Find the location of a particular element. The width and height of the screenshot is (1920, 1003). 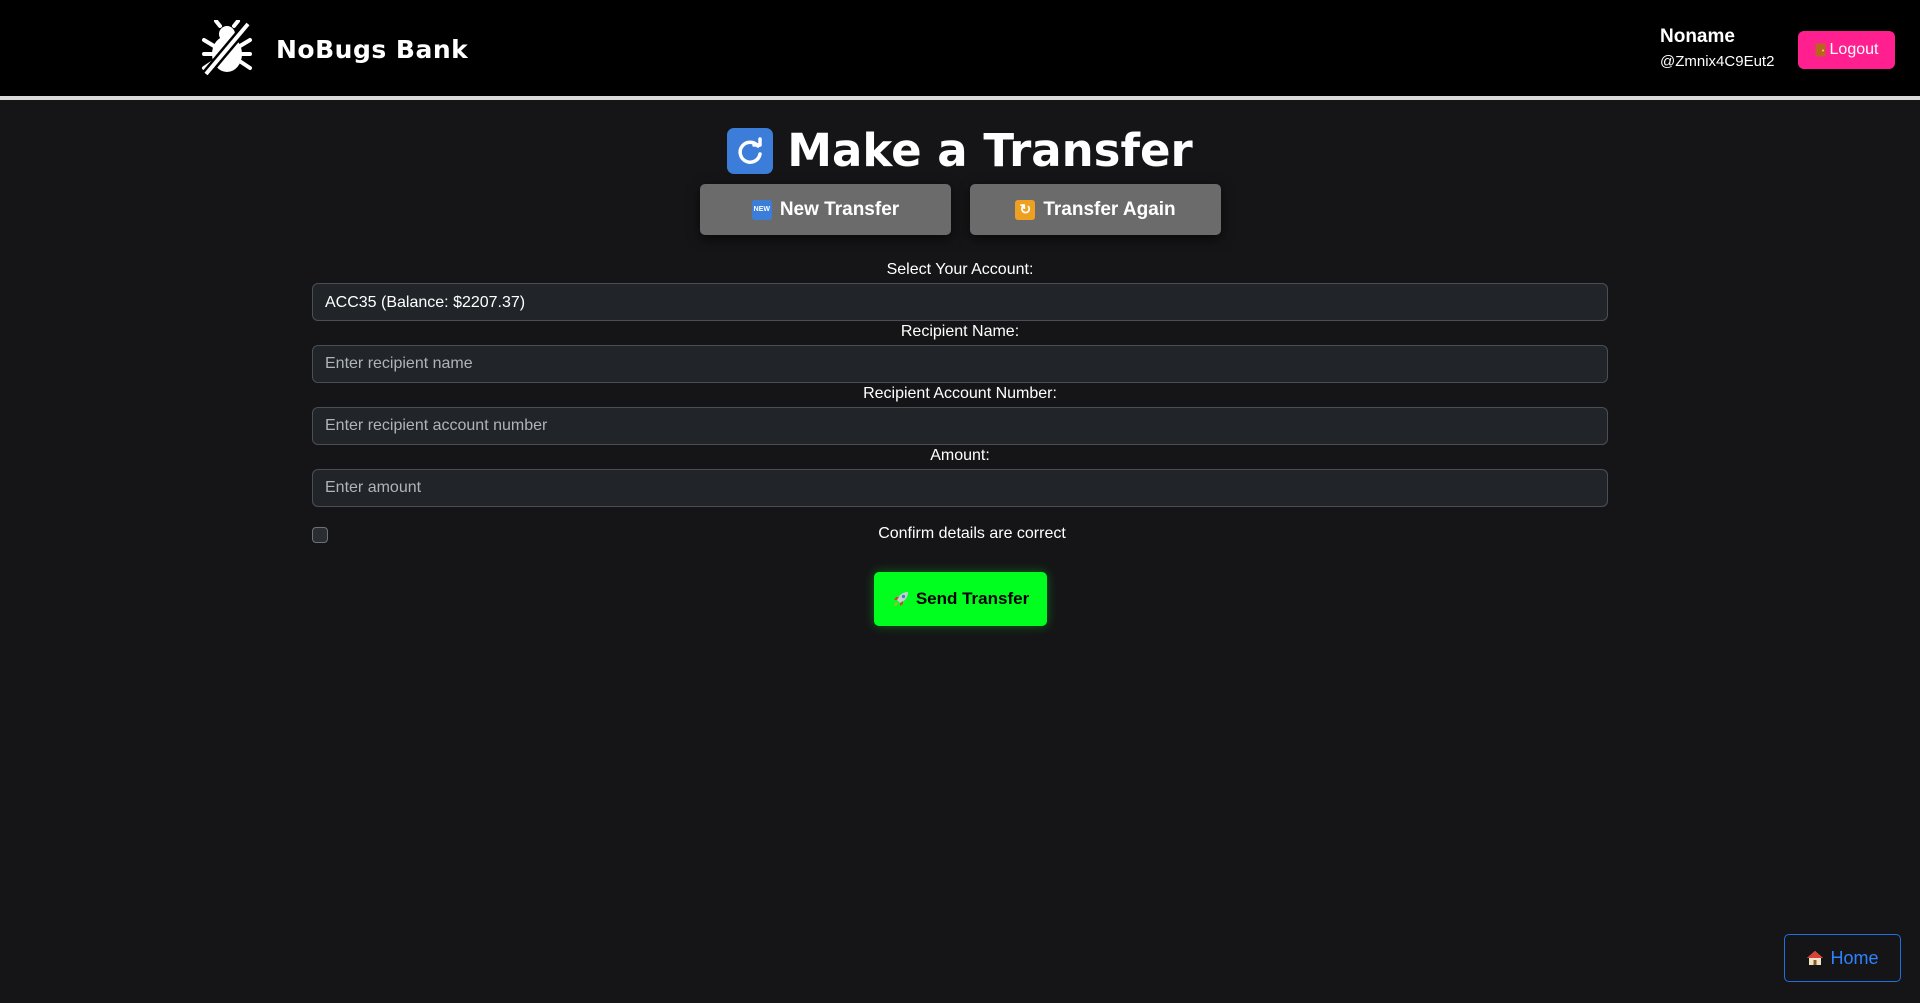

confirm-checkbox is located at coordinates (320, 535).